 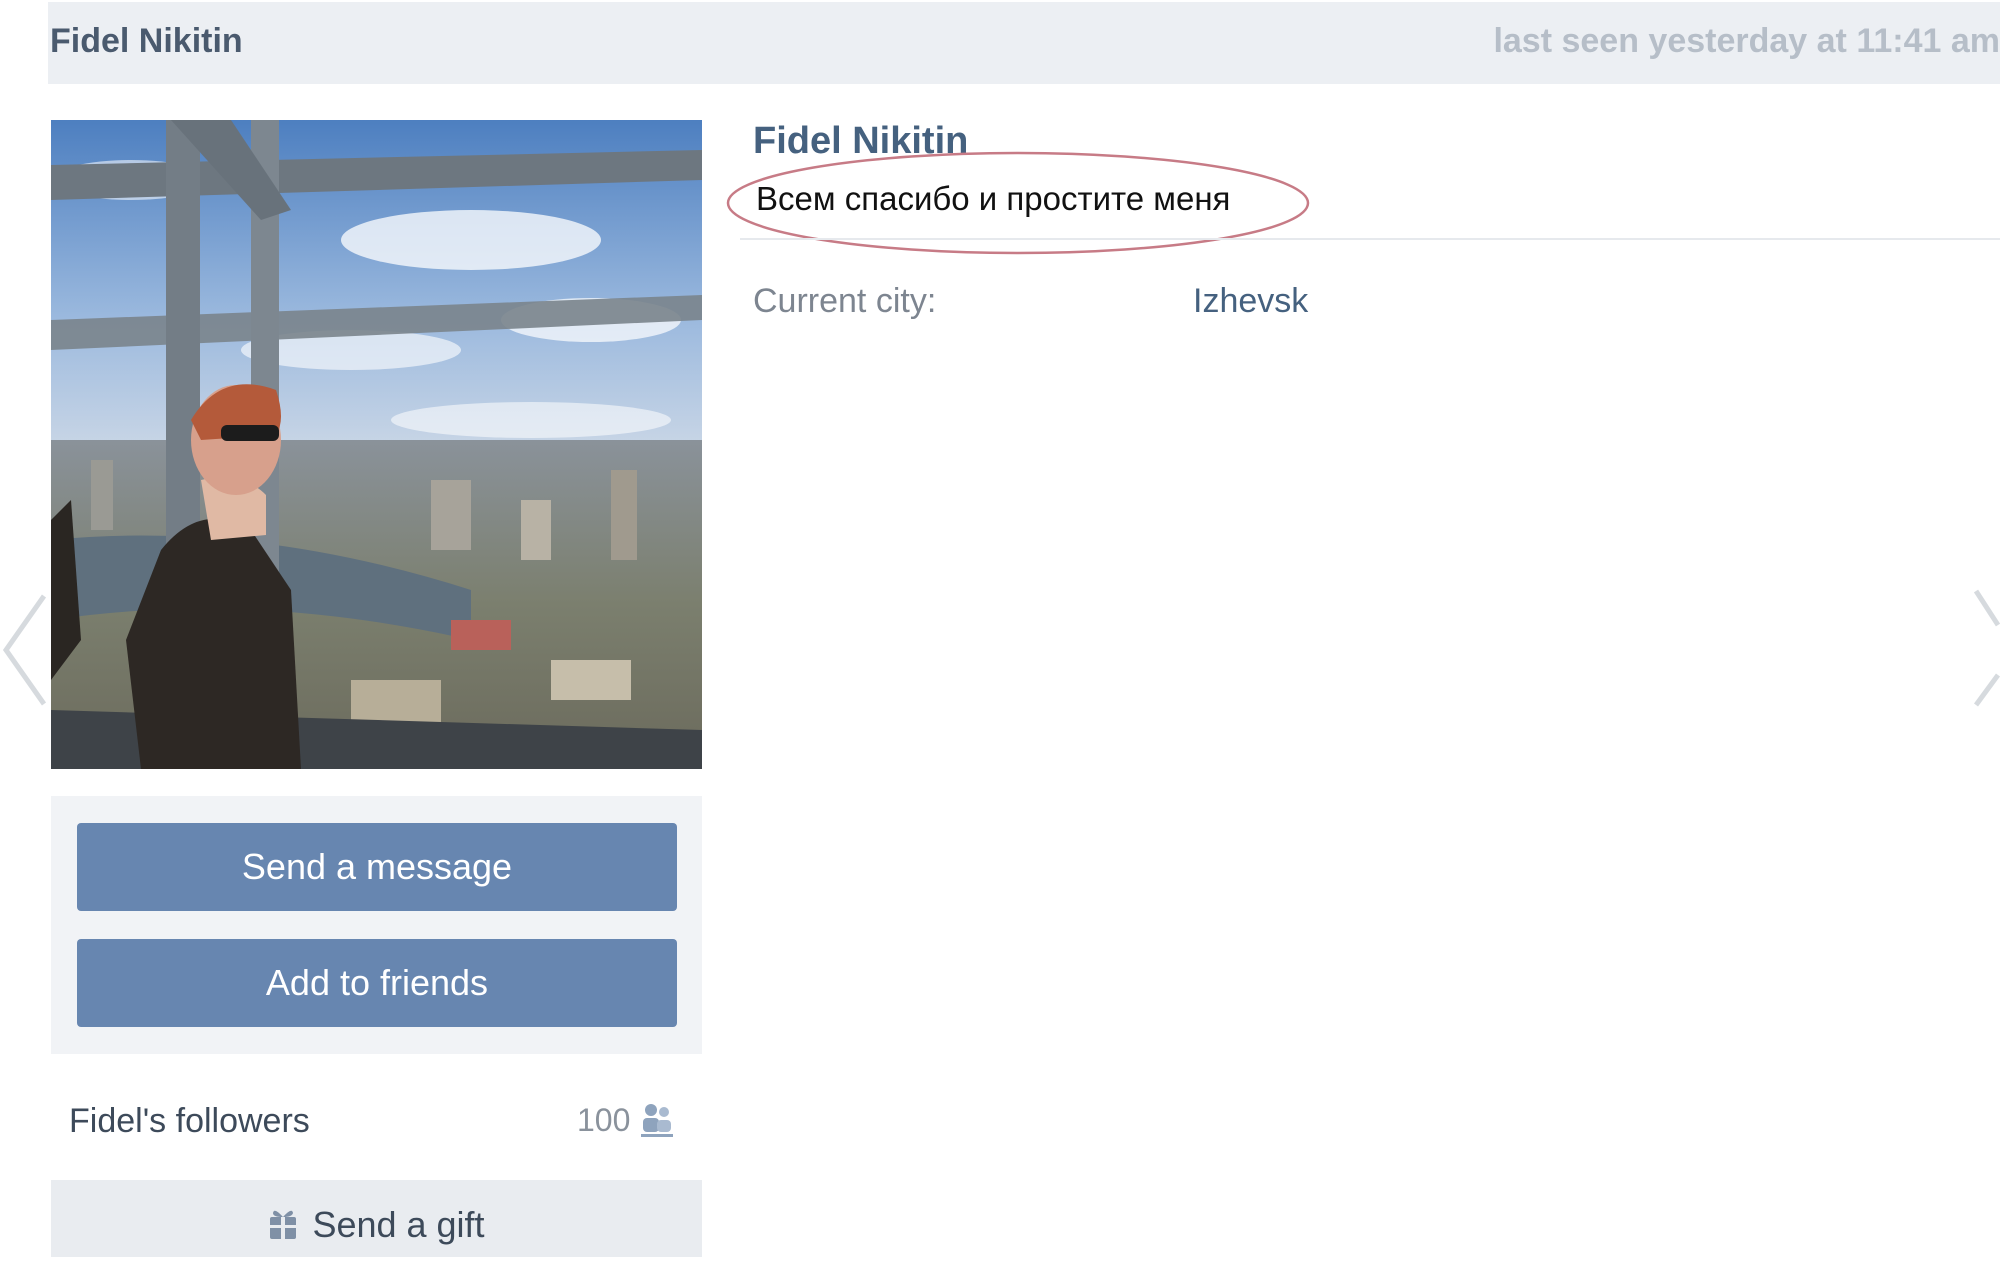 What do you see at coordinates (604, 1120) in the screenshot?
I see `followers-count: 100` at bounding box center [604, 1120].